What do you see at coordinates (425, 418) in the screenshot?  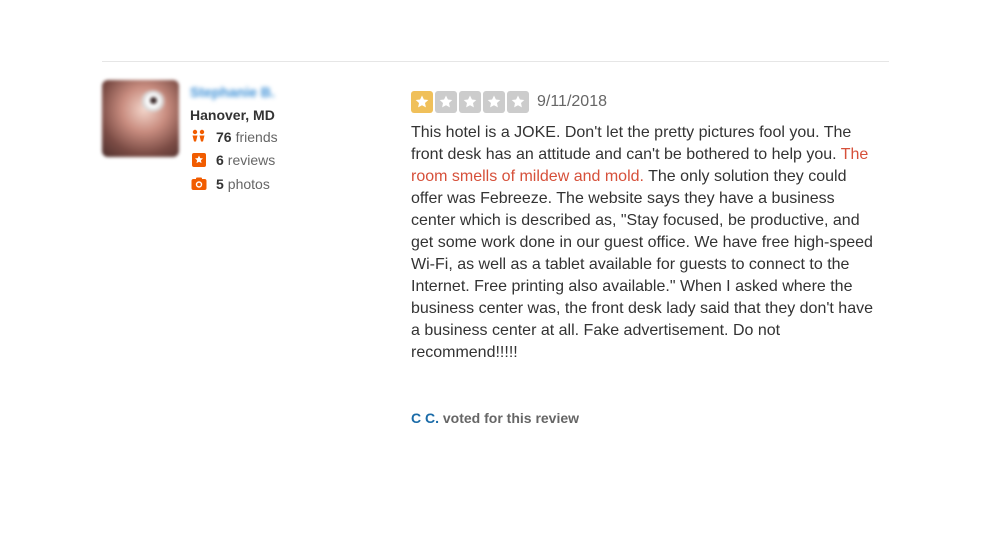 I see `voter-link: C C.` at bounding box center [425, 418].